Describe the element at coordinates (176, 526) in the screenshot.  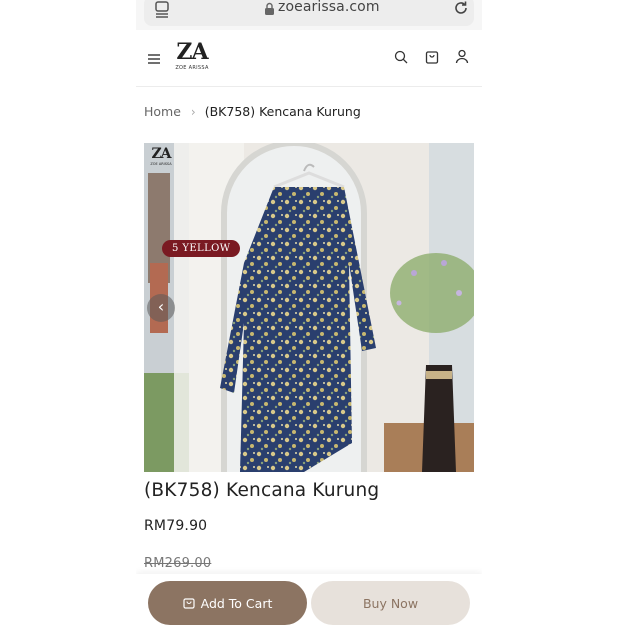
I see `price-current: RM79.90` at that location.